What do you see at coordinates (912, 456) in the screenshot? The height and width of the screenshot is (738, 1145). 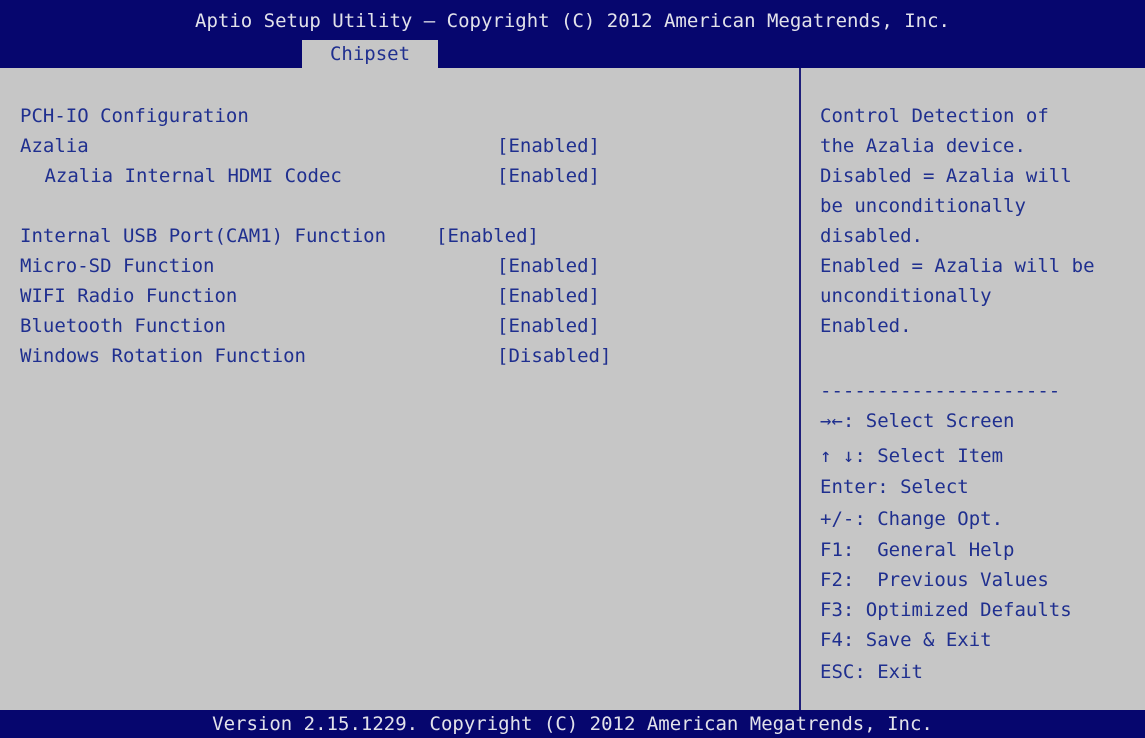 I see `key-hint-select-item: ↑ ↓: Select Item` at bounding box center [912, 456].